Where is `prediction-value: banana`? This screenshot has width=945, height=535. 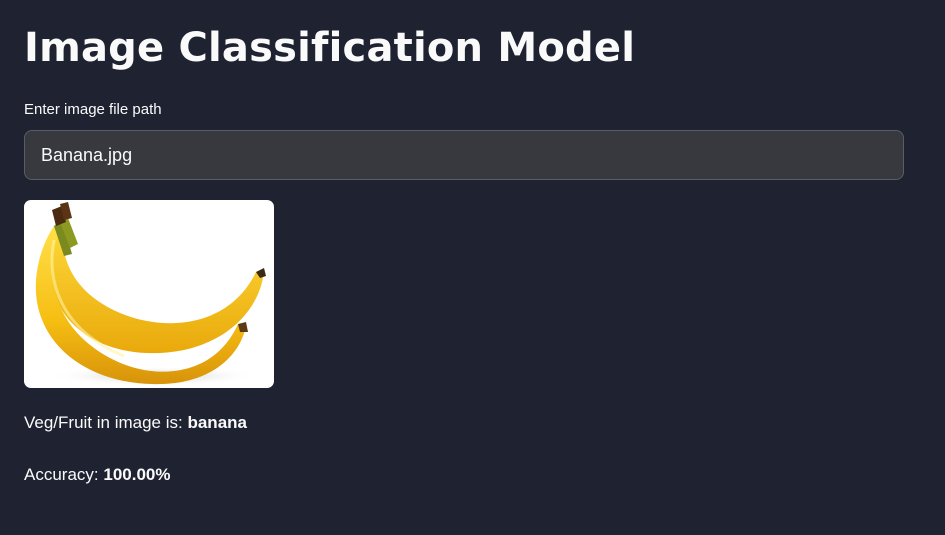
prediction-value: banana is located at coordinates (217, 422).